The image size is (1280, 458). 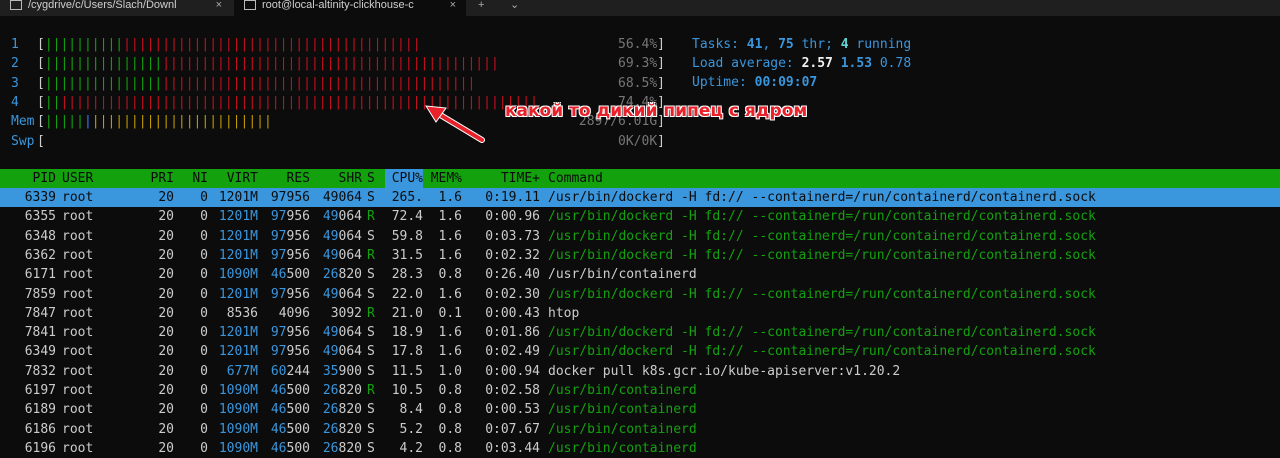 I want to click on tab-cygwin: /cygdrive/c/Users/Slach/Downl ×, so click(x=116, y=8).